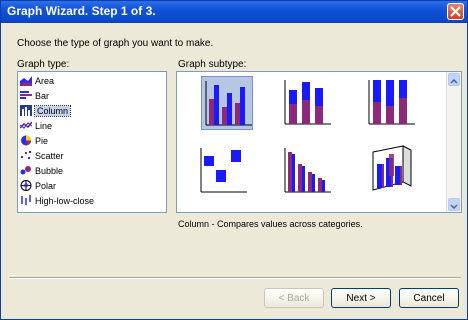 The image size is (468, 320). I want to click on window-title: Graph Wizard. Step 1 of 3., so click(81, 11).